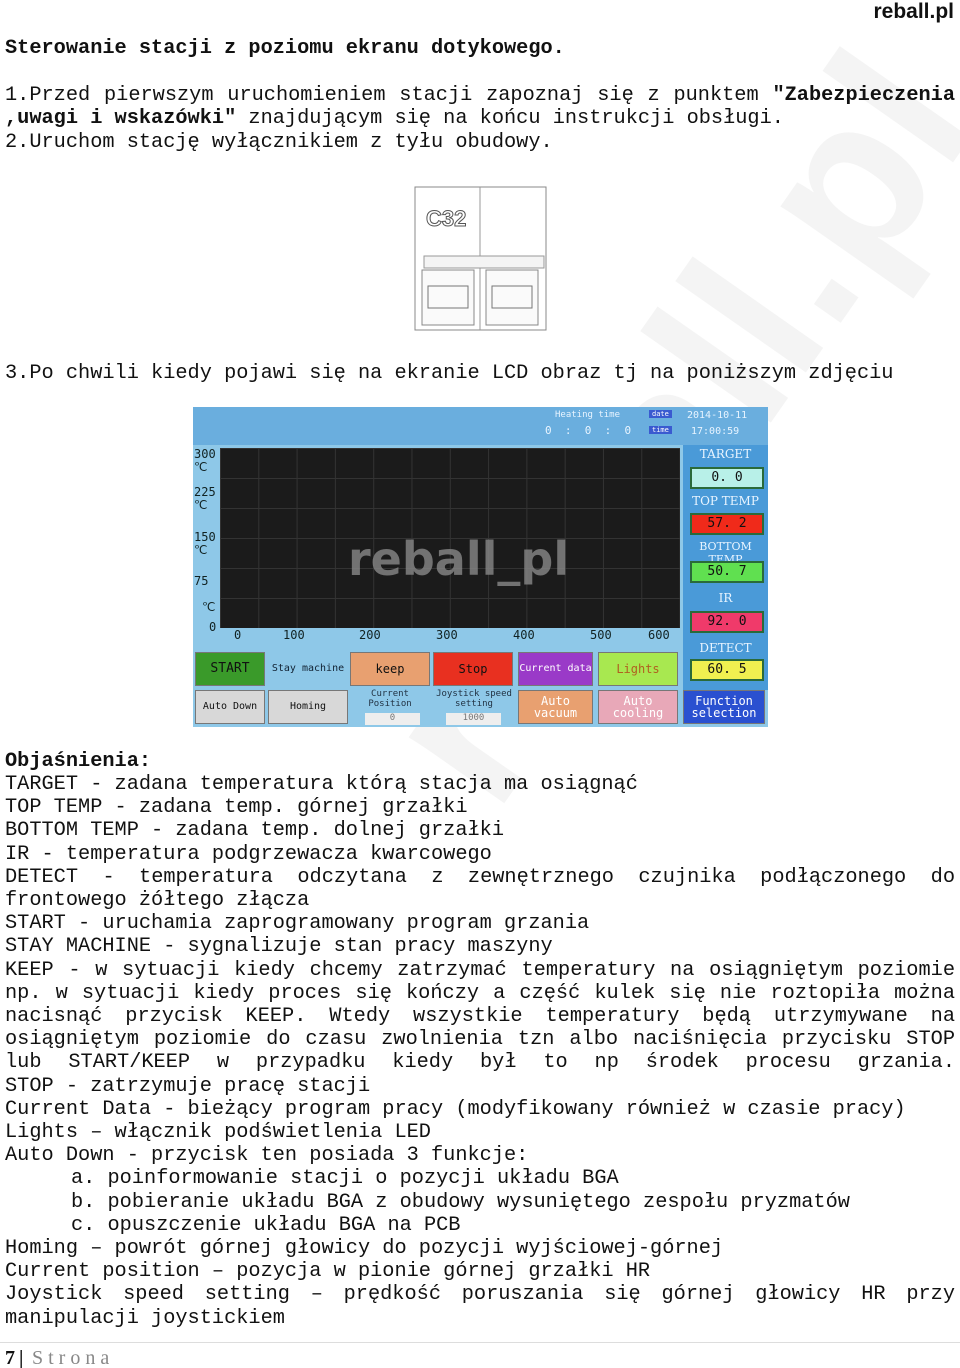 This screenshot has height=1368, width=960. What do you see at coordinates (480, 1355) in the screenshot?
I see `footer: 7 | S t r o n a` at bounding box center [480, 1355].